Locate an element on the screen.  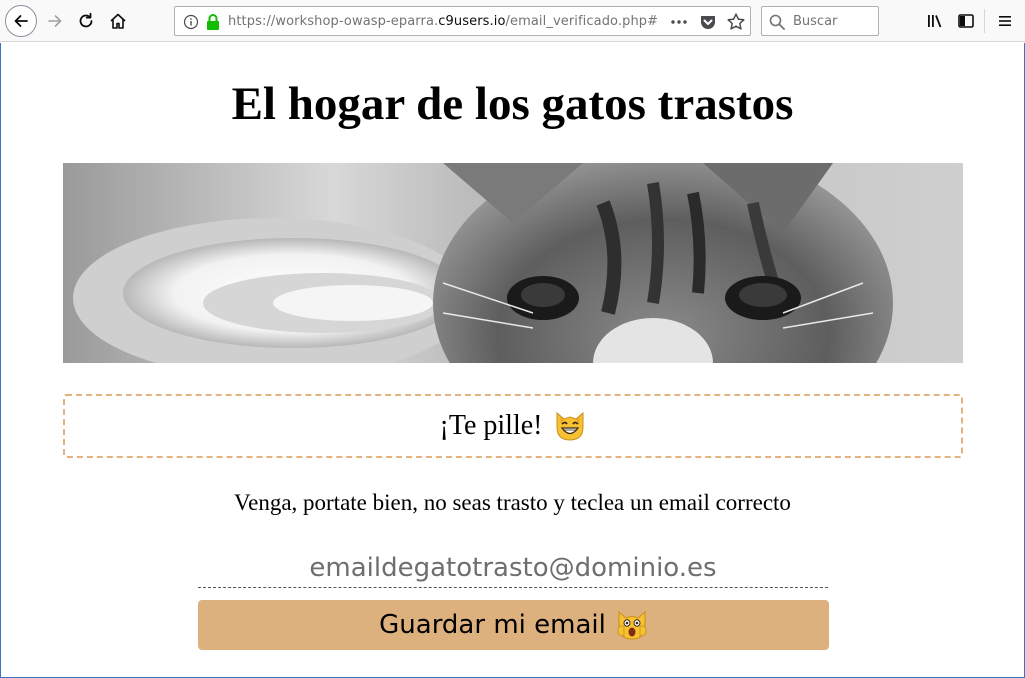
weary-cat-icon is located at coordinates (632, 625).